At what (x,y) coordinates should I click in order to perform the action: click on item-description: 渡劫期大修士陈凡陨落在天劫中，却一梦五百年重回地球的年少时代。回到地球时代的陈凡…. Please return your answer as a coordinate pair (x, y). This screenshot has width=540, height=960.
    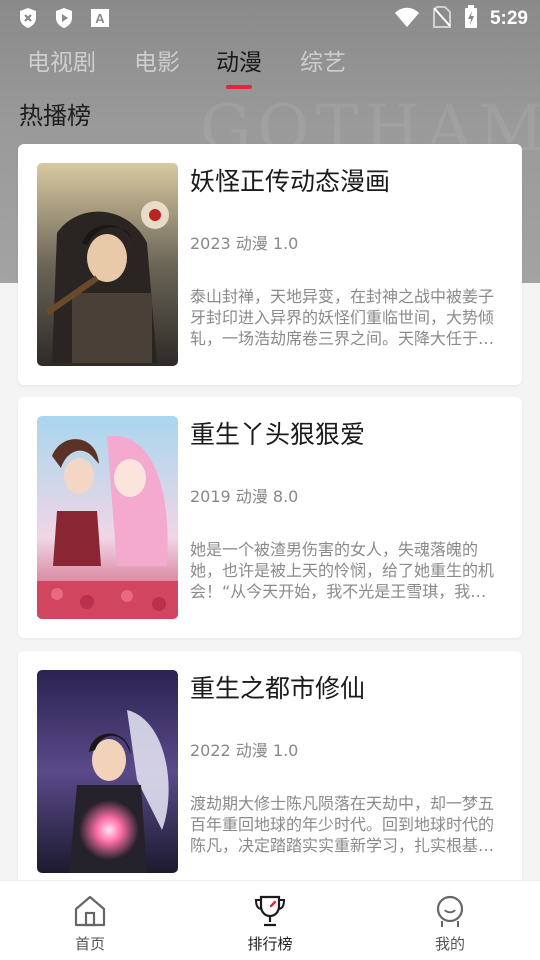
    Looking at the image, I should click on (342, 824).